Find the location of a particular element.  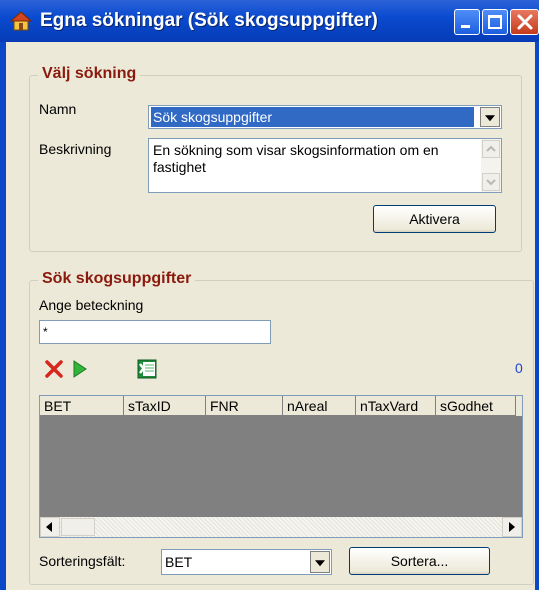

maximize-button is located at coordinates (495, 22).